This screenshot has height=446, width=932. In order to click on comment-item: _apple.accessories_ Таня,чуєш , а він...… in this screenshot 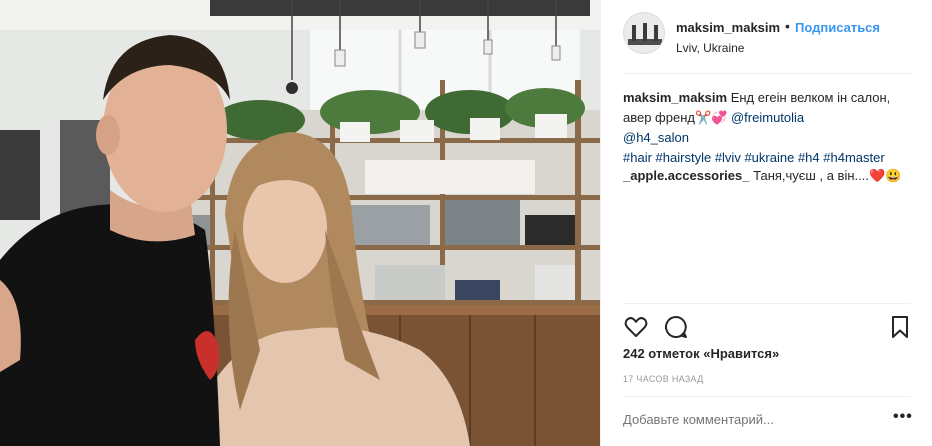, I will do `click(768, 176)`.